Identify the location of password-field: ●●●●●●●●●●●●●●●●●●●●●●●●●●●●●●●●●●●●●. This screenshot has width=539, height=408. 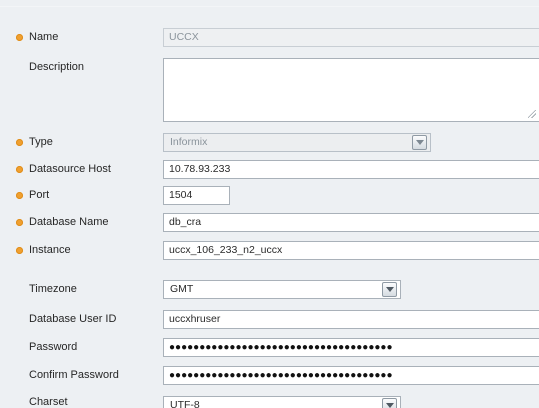
(351, 347).